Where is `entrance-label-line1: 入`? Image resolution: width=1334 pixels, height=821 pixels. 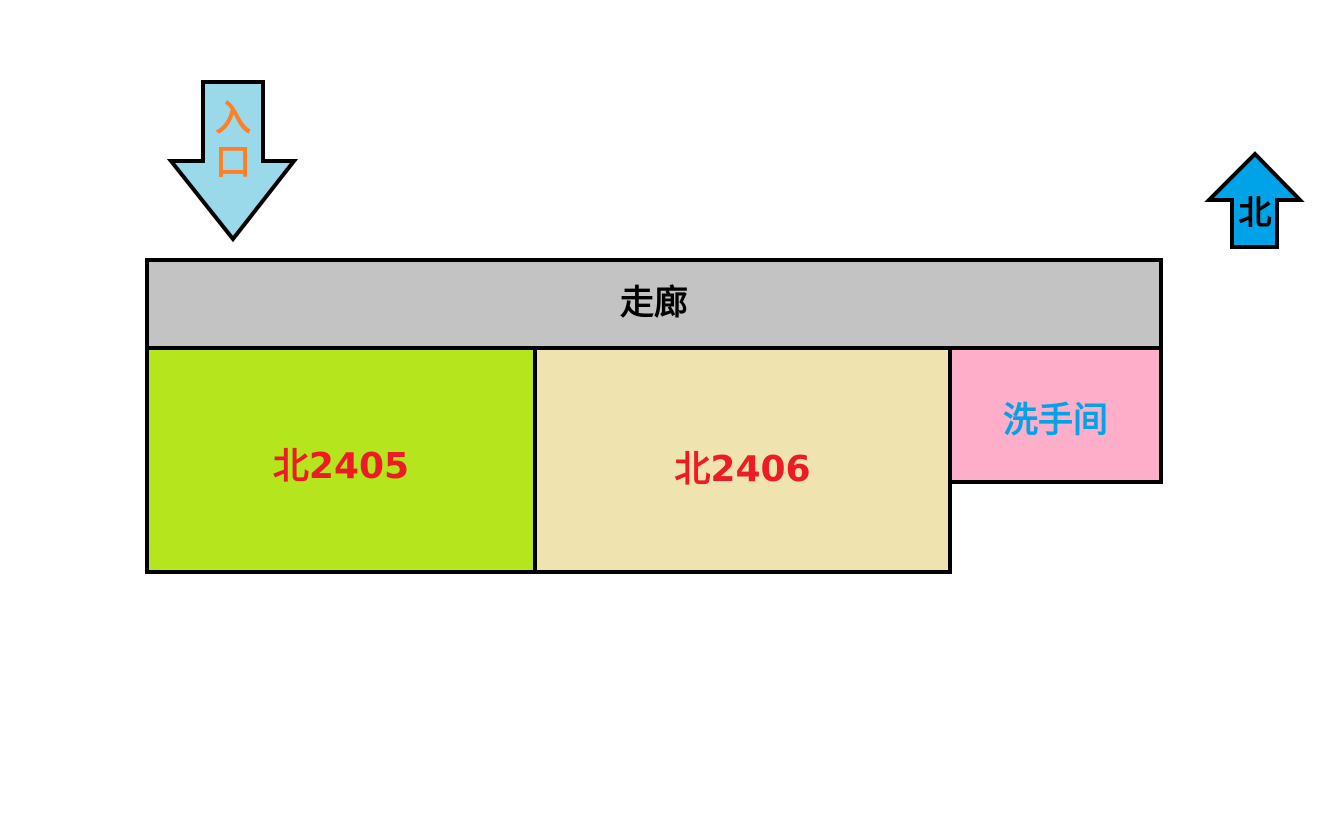 entrance-label-line1: 入 is located at coordinates (232, 118).